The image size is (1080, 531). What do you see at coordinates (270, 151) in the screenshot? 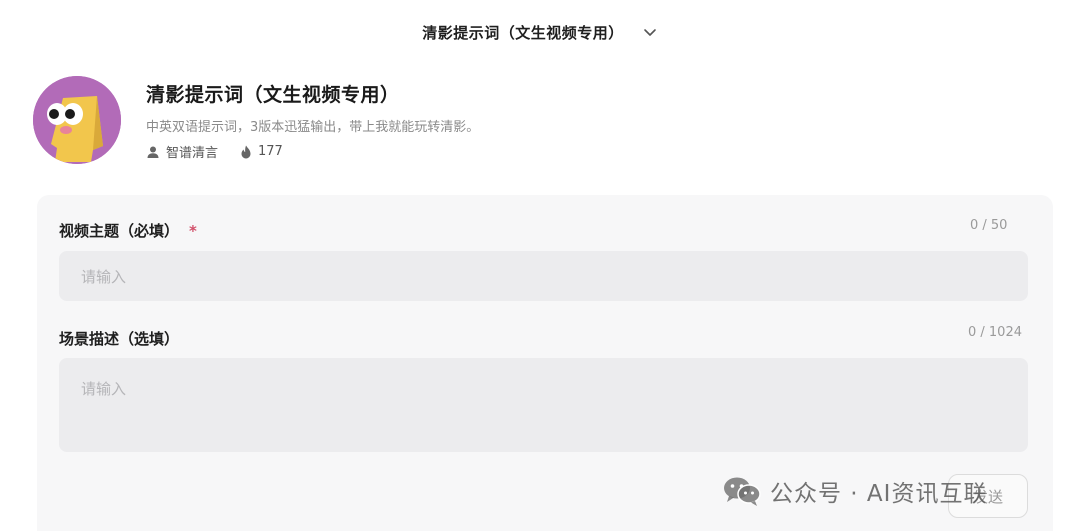
I see `usage-count: 177` at bounding box center [270, 151].